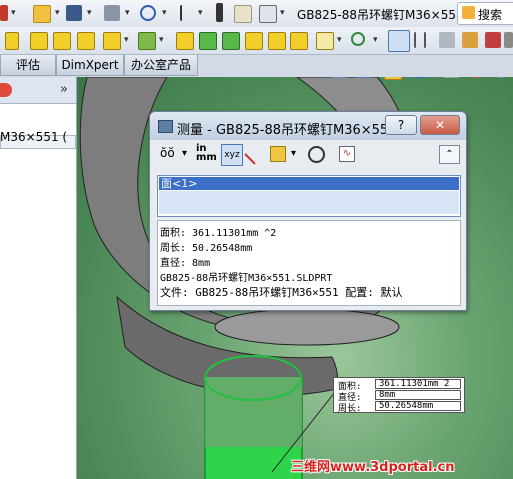 The width and height of the screenshot is (513, 479). I want to click on file-config-result: 文件: GB825-88吊环螺钉M36×551 配置: 默认, so click(281, 292).